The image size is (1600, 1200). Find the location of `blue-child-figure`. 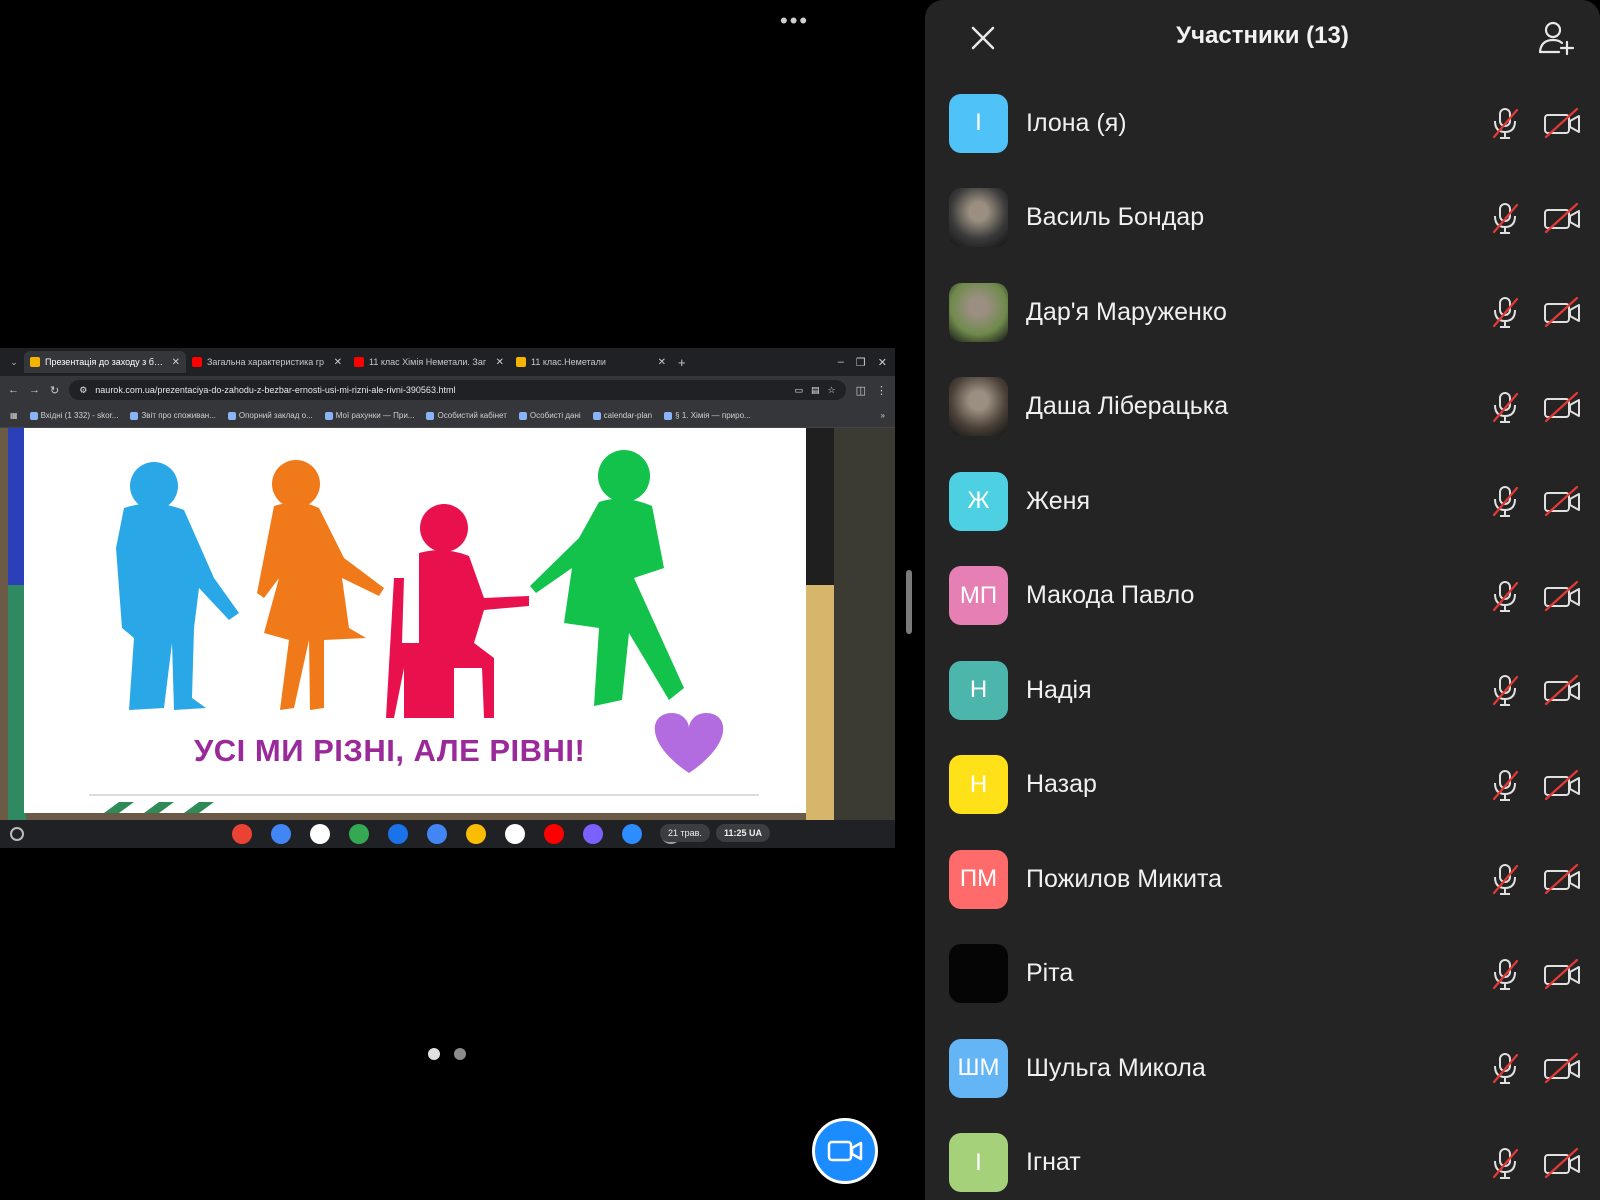

blue-child-figure is located at coordinates (177, 586).